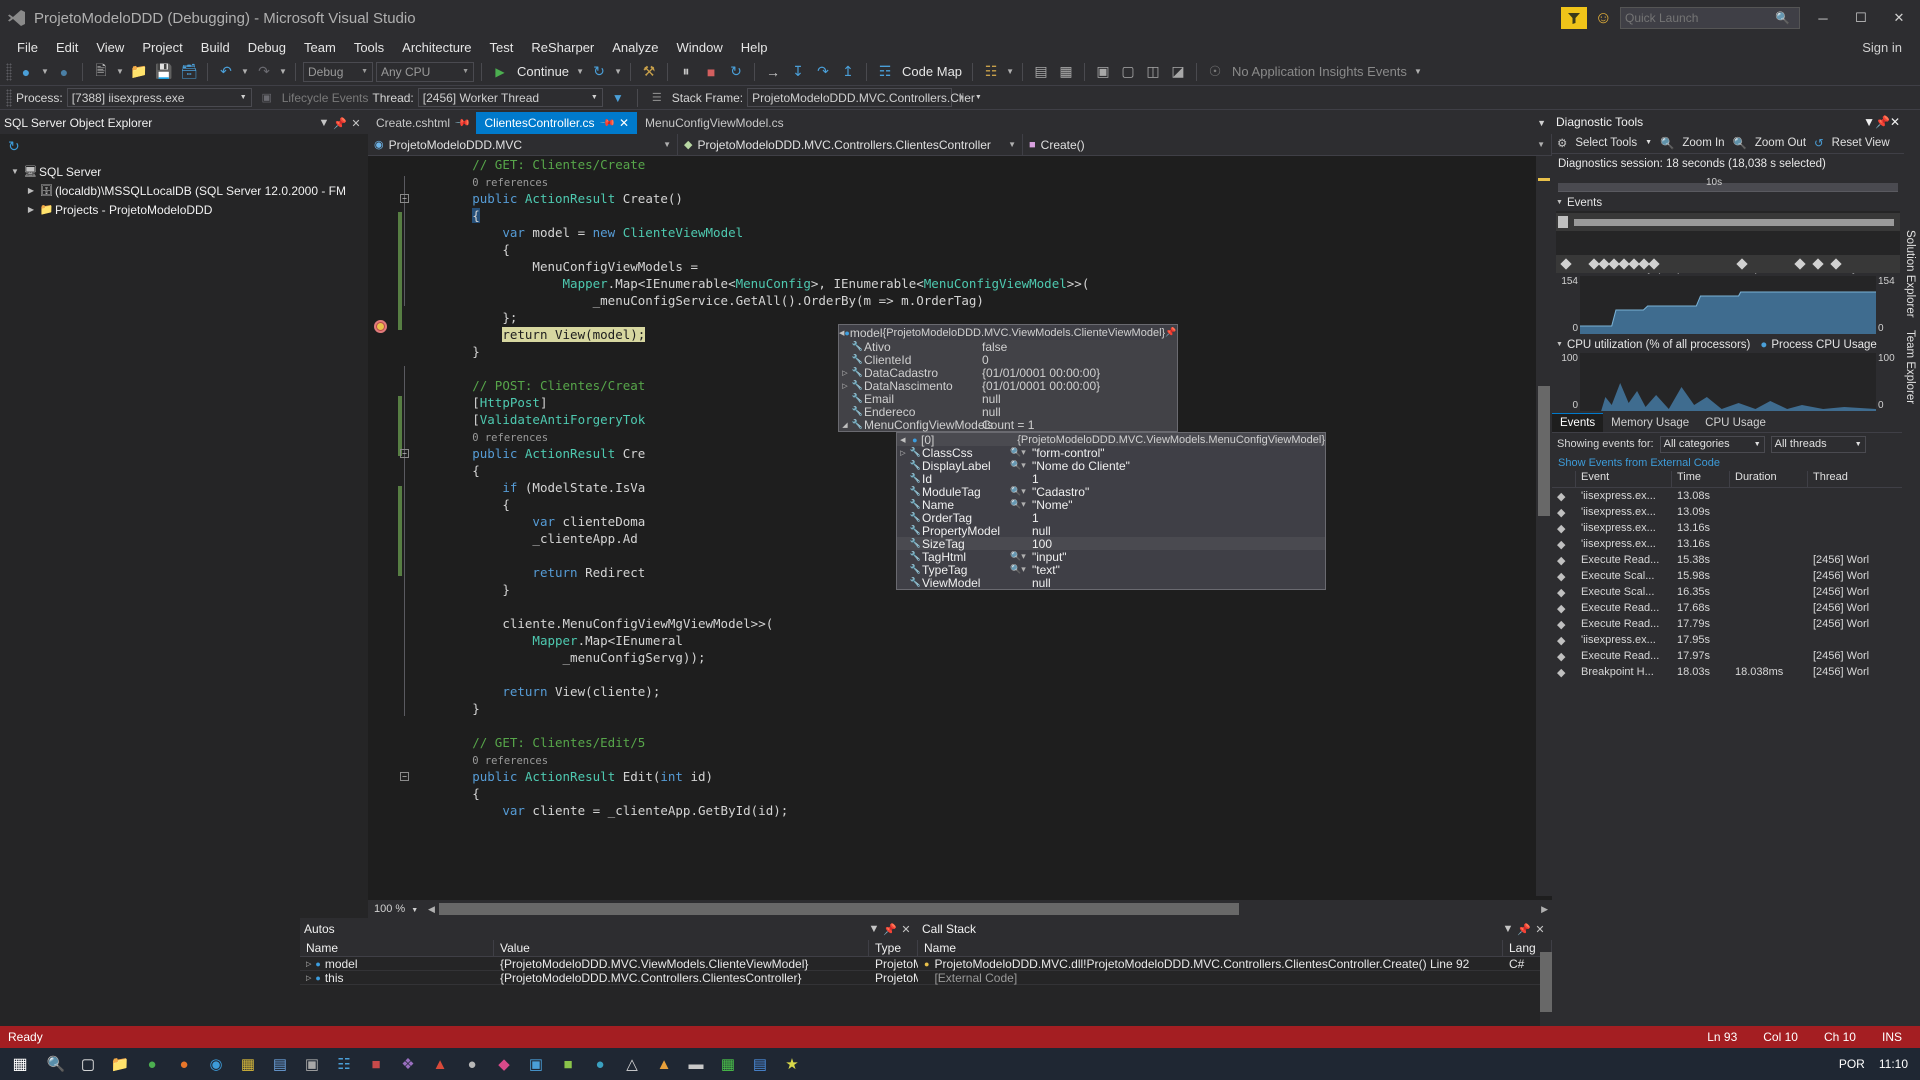  I want to click on tool1-icon: ▤, so click(1041, 72).